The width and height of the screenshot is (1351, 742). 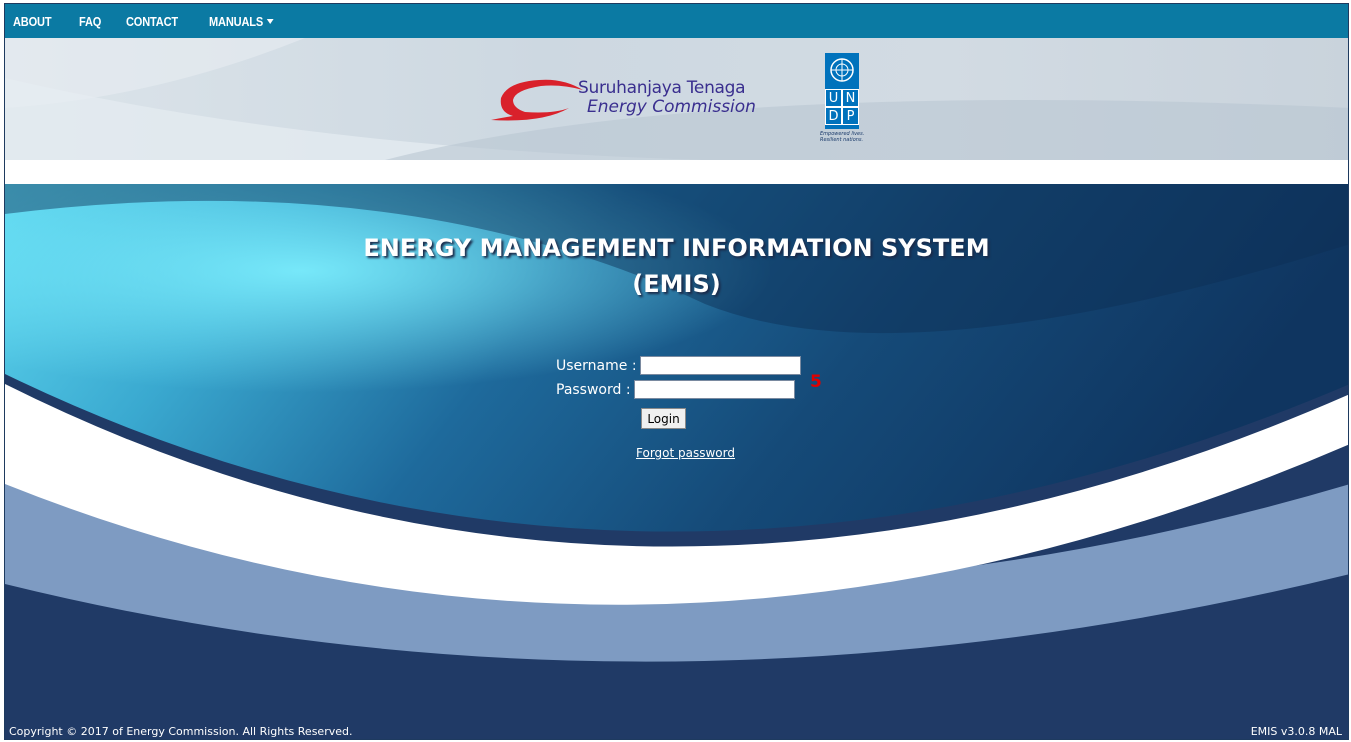 I want to click on step-marker: 5, so click(x=816, y=382).